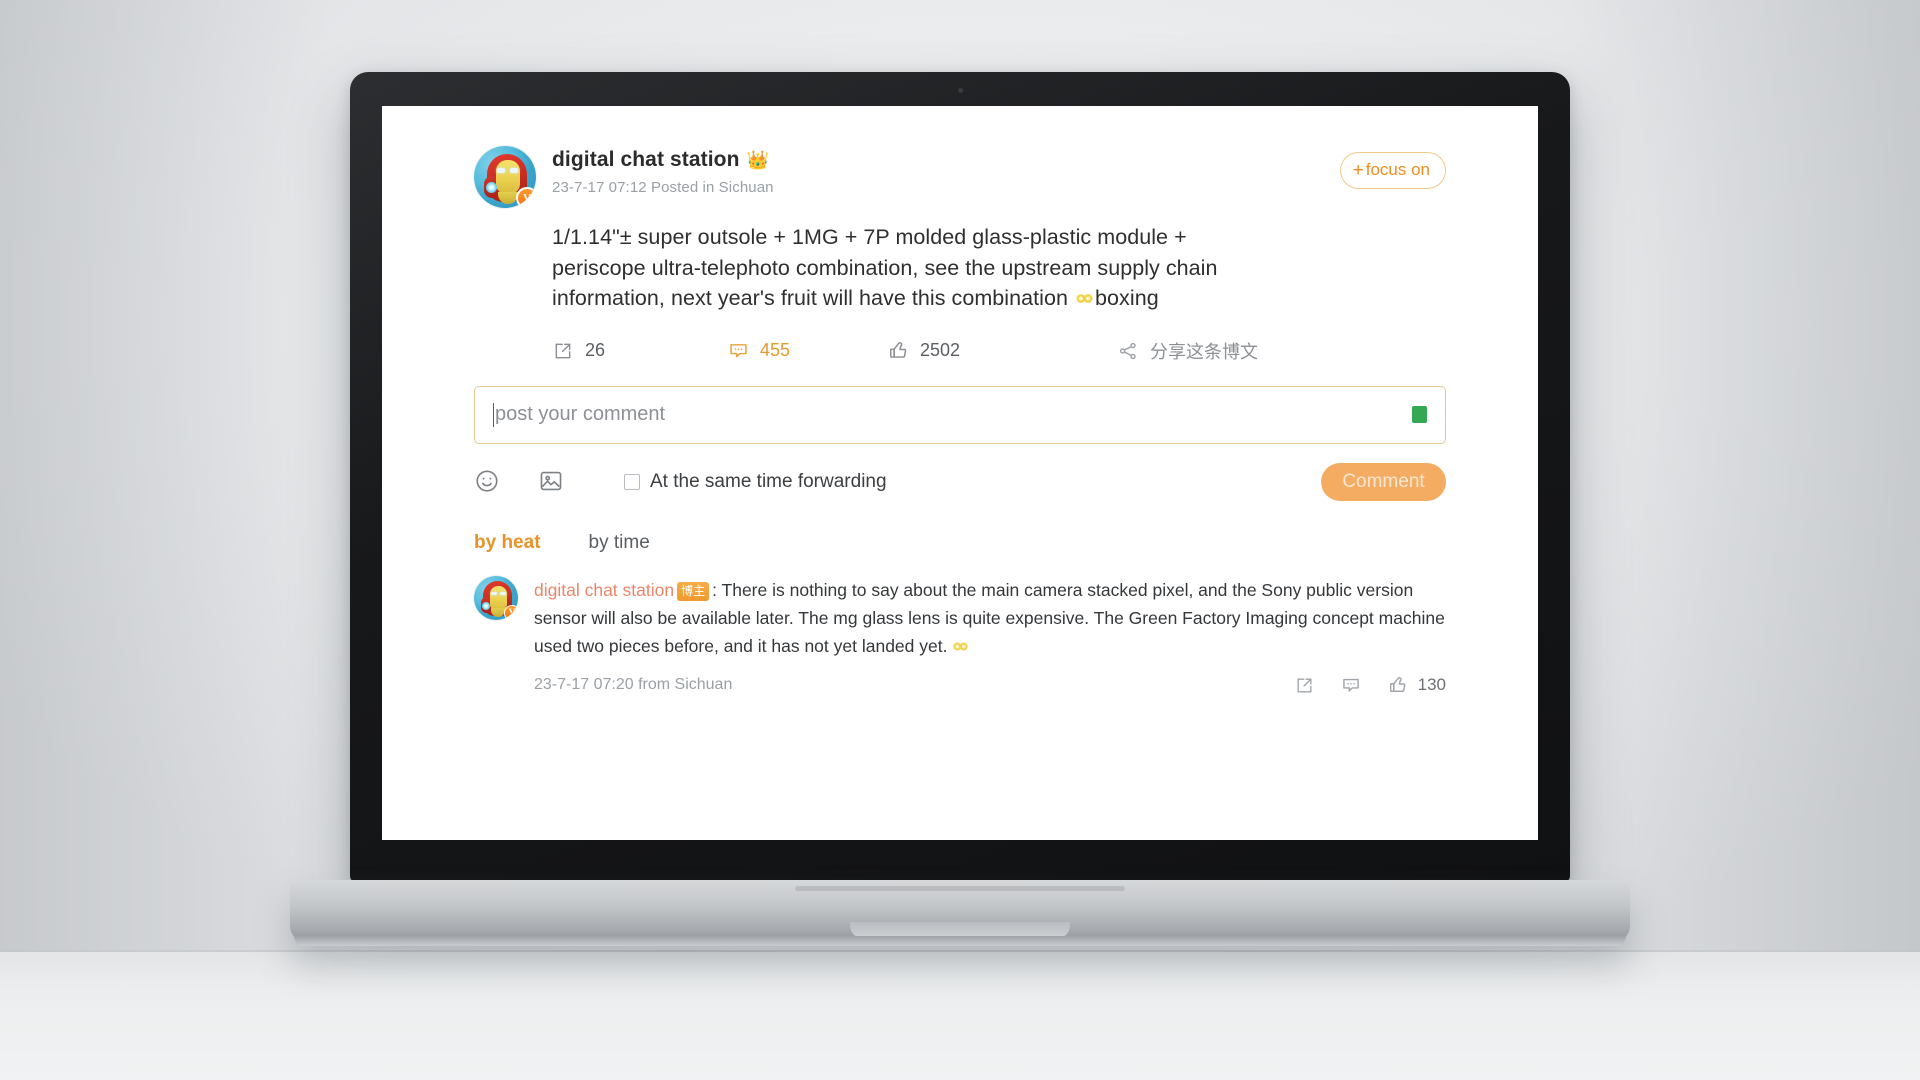 The image size is (1920, 1080). I want to click on author-avatar: V, so click(505, 177).